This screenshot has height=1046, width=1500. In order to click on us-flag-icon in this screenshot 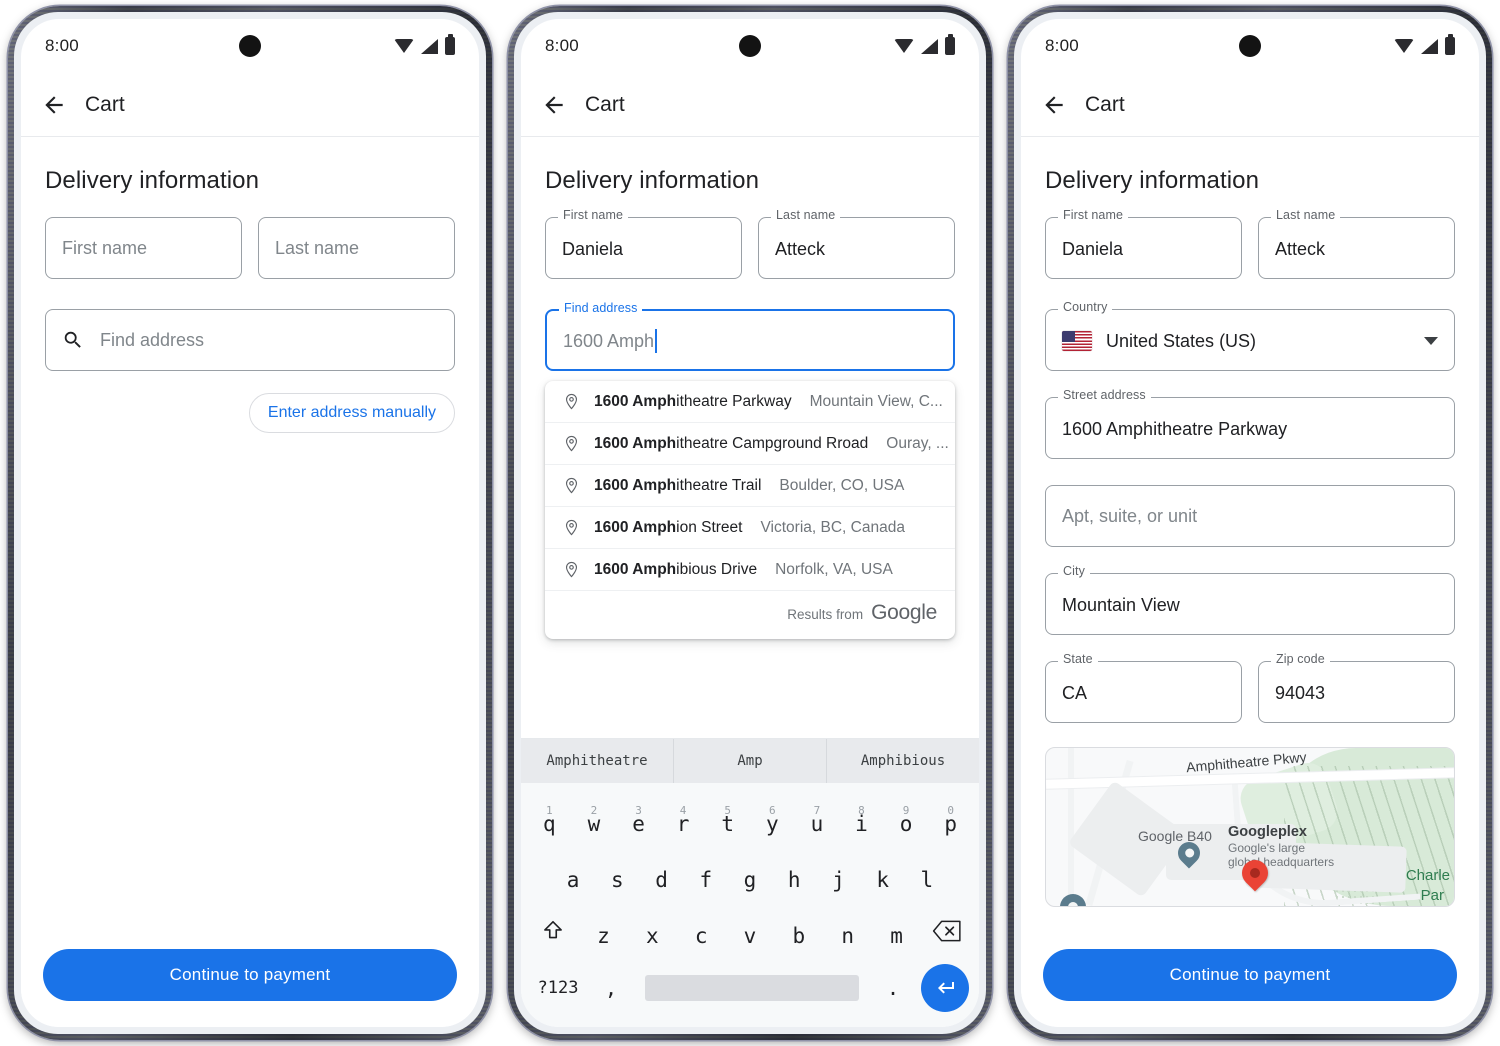, I will do `click(1077, 341)`.